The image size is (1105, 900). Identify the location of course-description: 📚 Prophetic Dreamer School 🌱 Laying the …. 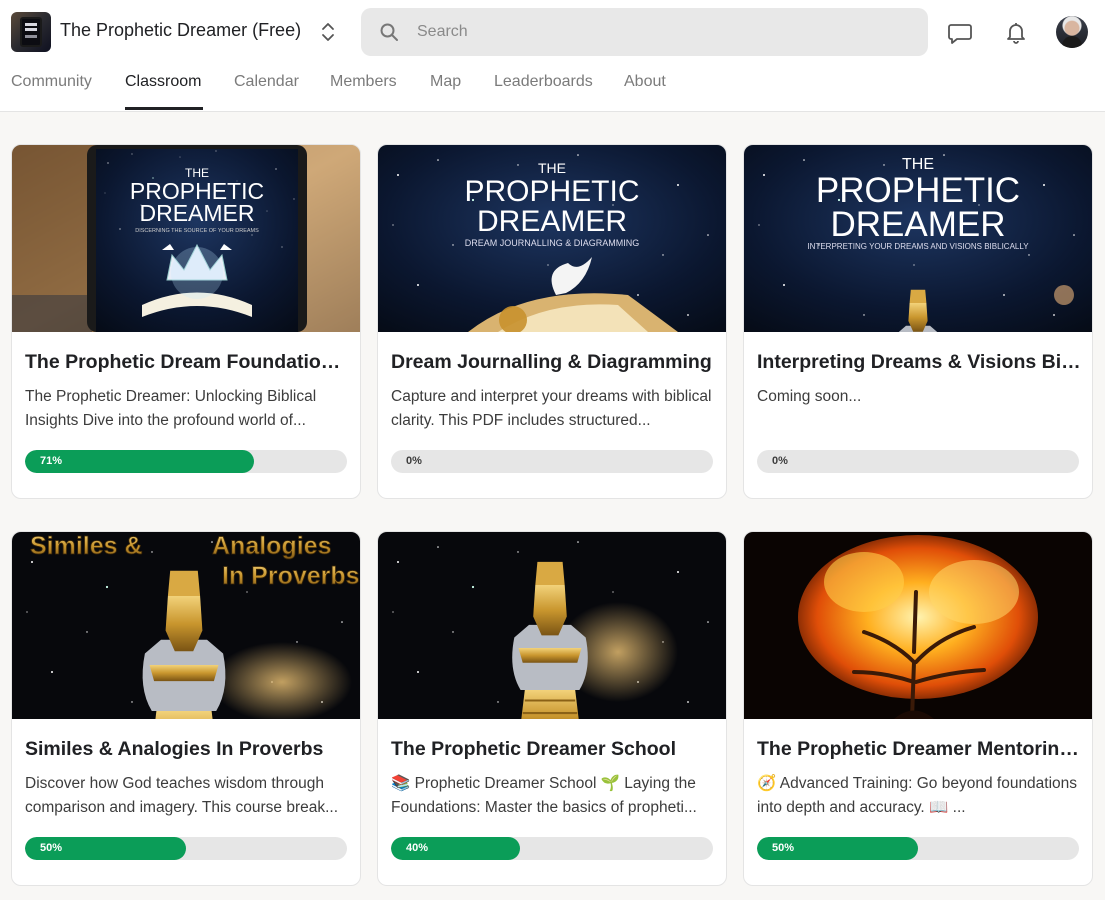
(544, 795).